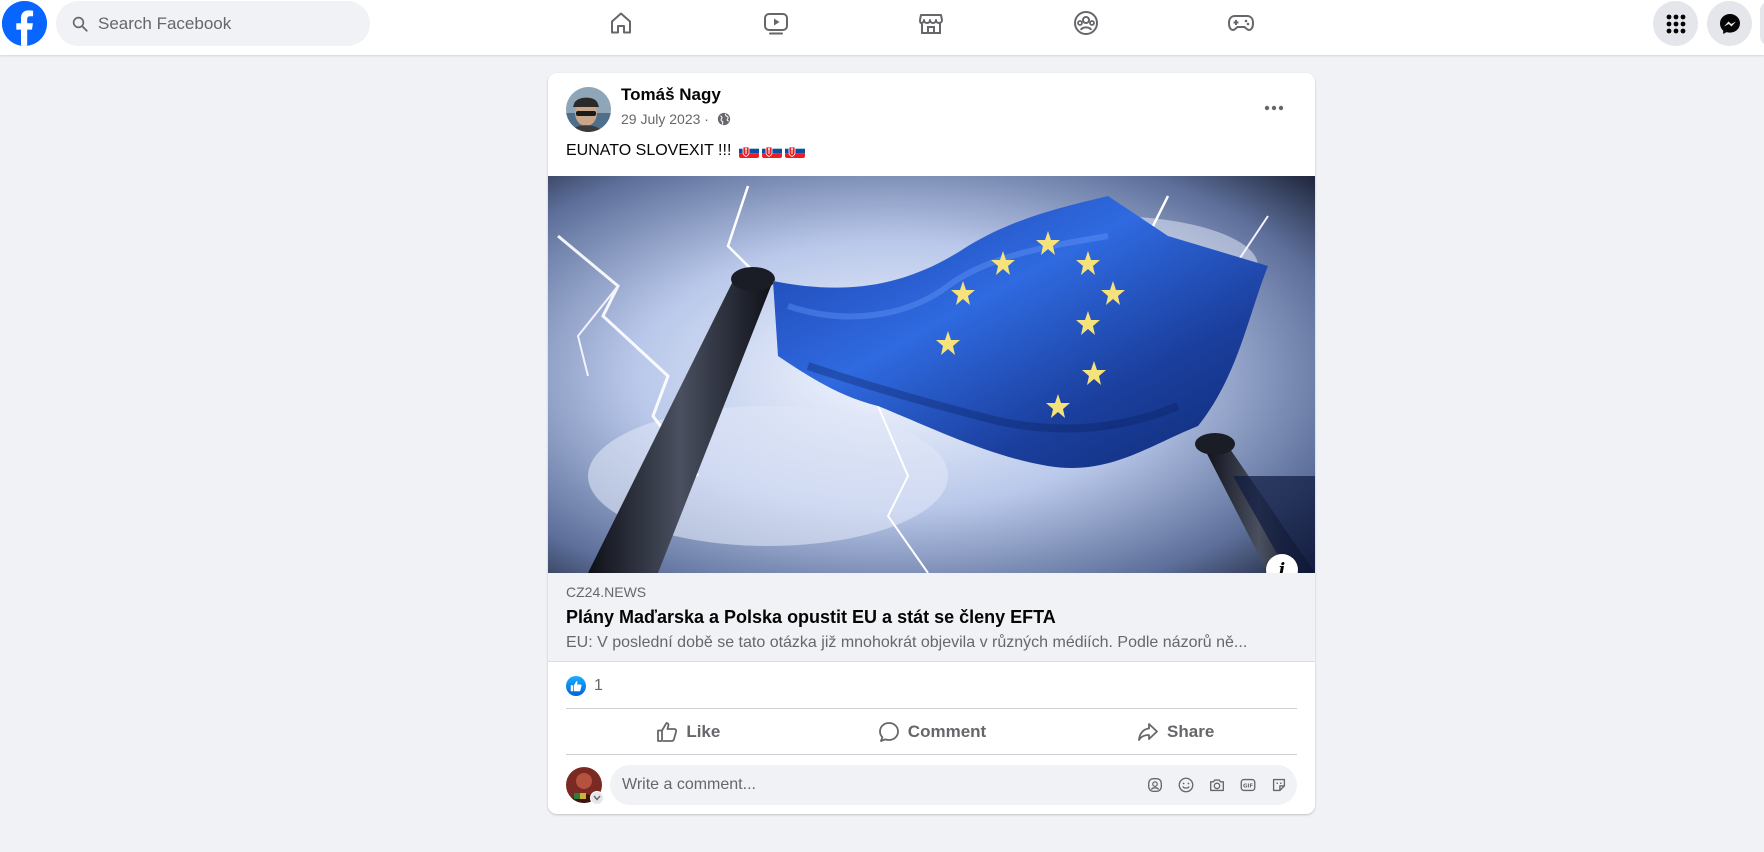 This screenshot has height=852, width=1764. I want to click on post-date: 29 July 2023, so click(660, 119).